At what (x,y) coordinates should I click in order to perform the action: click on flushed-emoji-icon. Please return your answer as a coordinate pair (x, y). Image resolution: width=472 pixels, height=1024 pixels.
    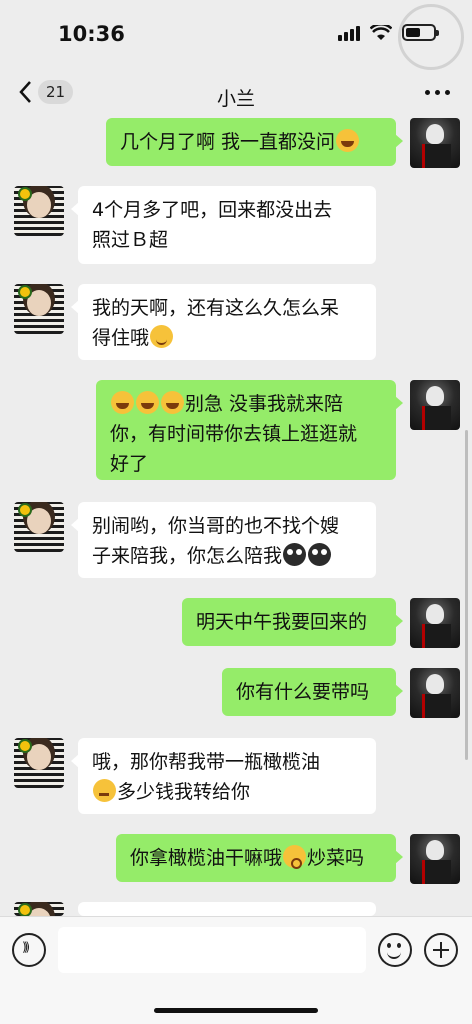
    Looking at the image, I should click on (295, 857).